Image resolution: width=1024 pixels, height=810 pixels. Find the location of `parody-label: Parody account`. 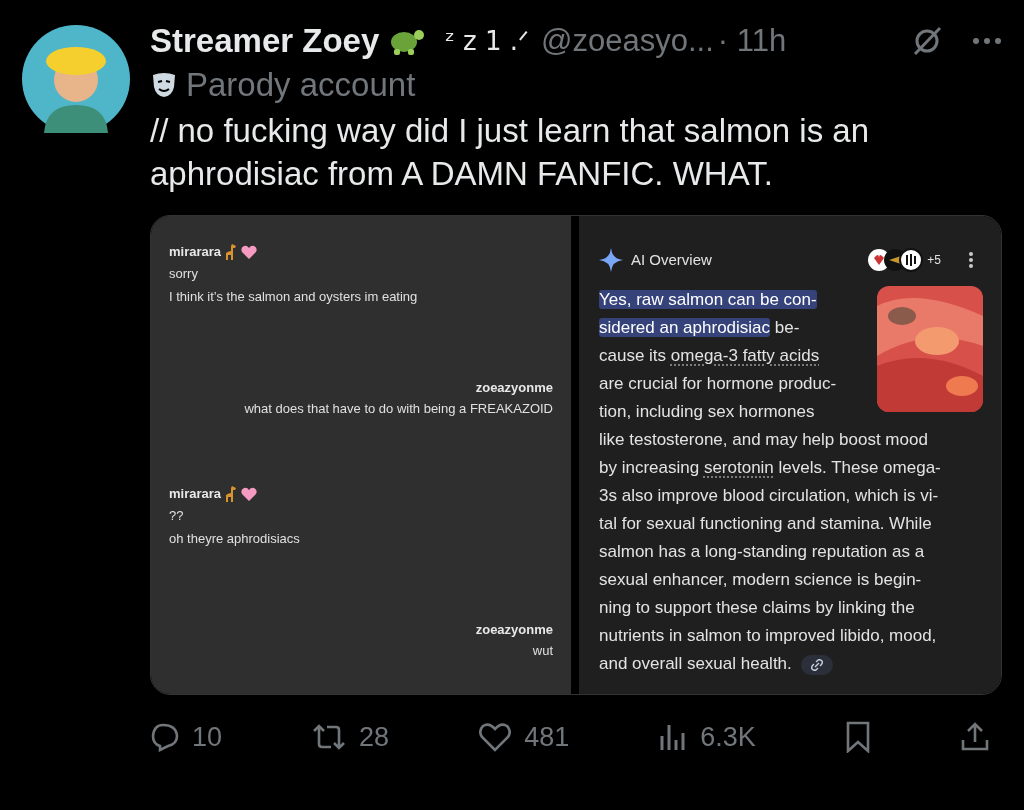

parody-label: Parody account is located at coordinates (301, 85).